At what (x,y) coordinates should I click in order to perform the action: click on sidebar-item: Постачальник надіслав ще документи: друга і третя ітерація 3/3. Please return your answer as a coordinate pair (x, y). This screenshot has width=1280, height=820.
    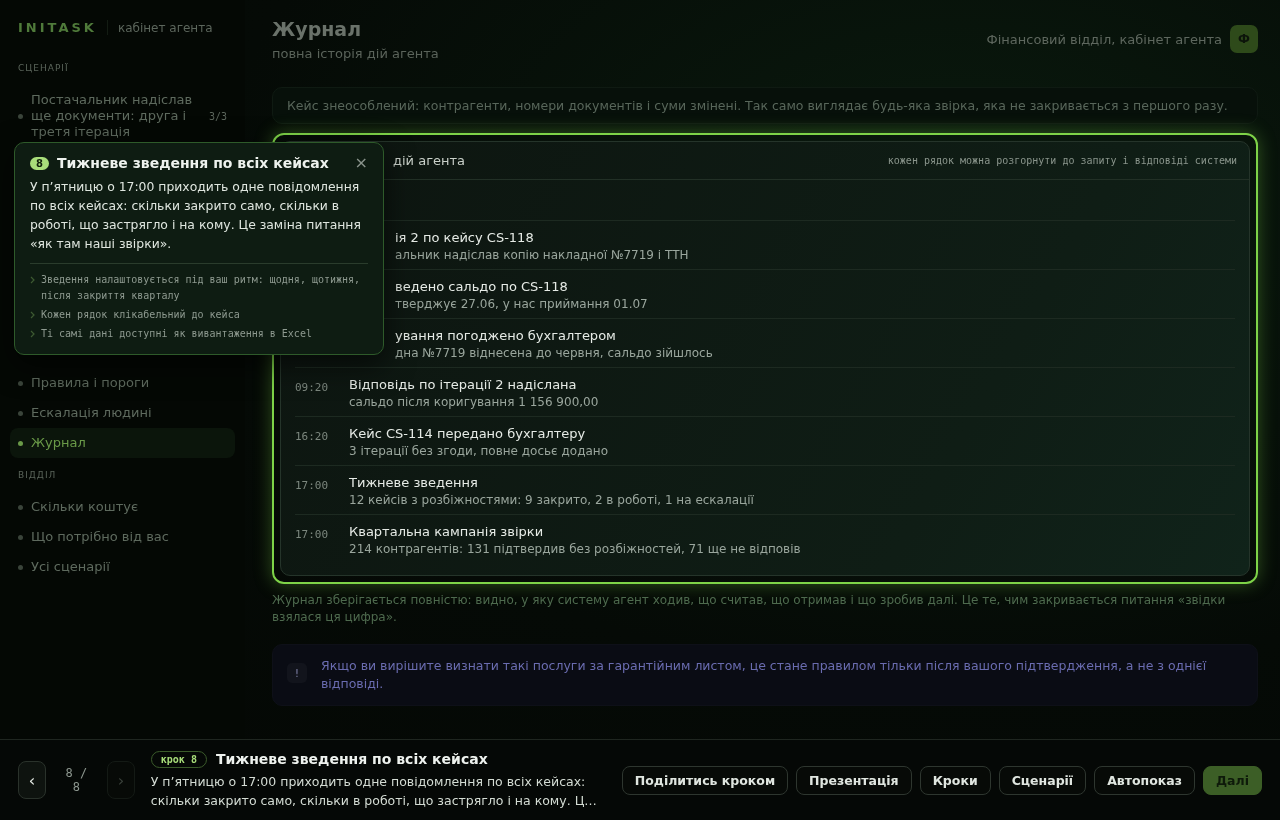
    Looking at the image, I should click on (122, 116).